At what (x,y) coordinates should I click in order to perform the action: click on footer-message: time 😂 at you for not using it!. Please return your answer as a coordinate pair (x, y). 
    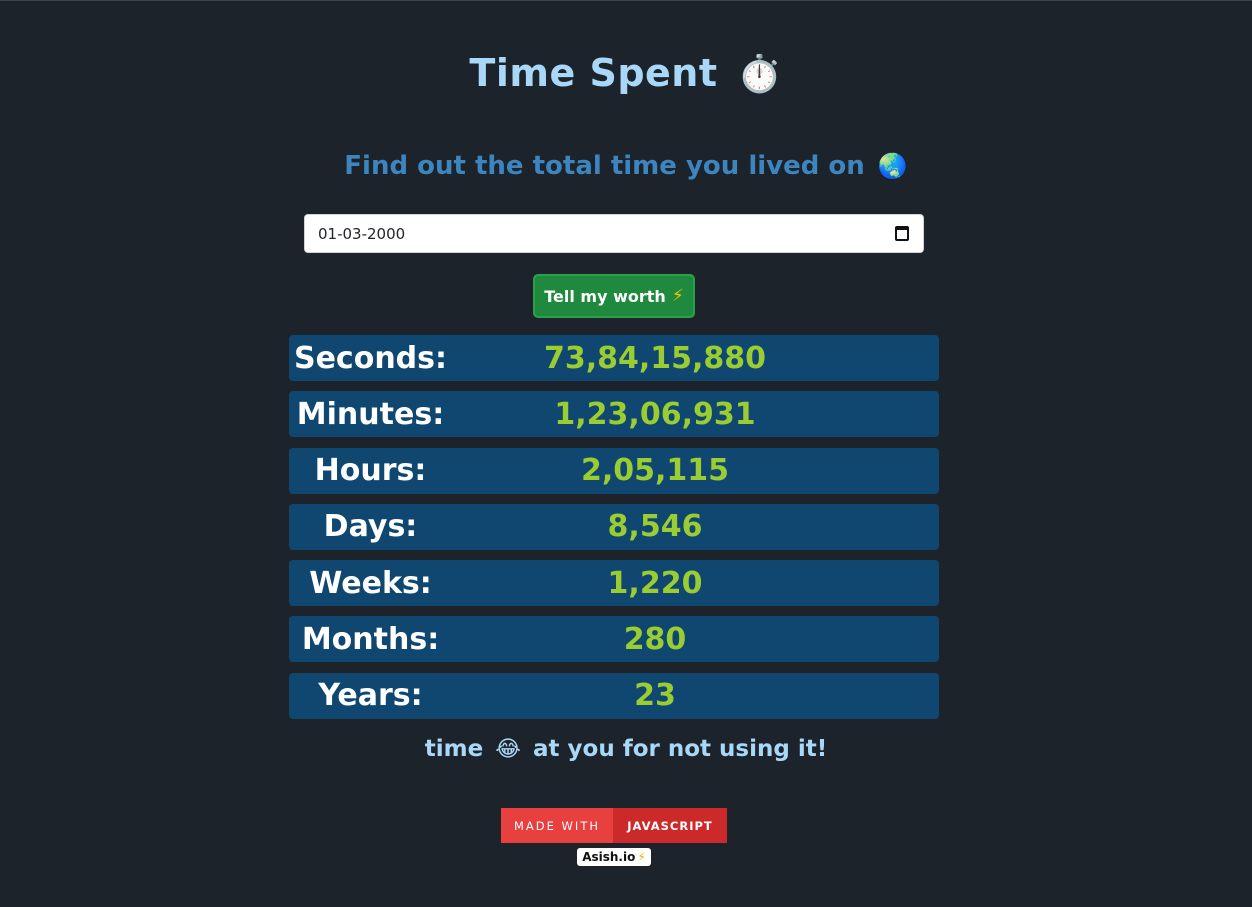
    Looking at the image, I should click on (626, 749).